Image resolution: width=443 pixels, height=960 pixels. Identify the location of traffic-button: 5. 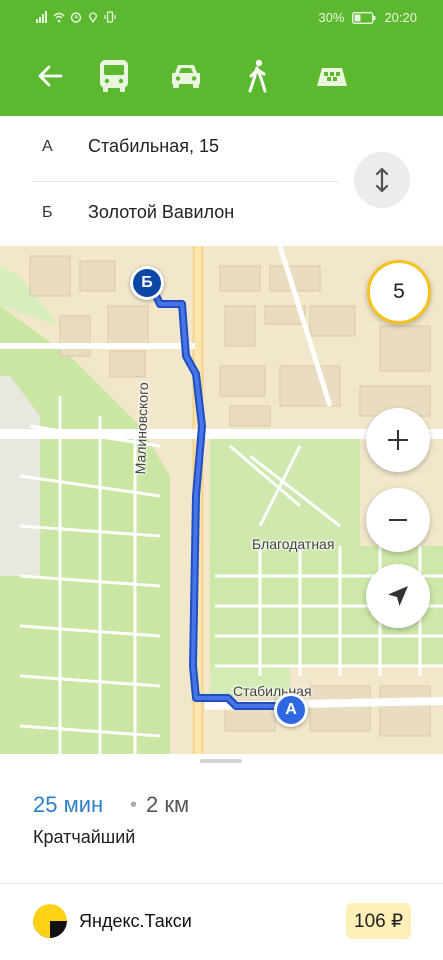
(399, 292).